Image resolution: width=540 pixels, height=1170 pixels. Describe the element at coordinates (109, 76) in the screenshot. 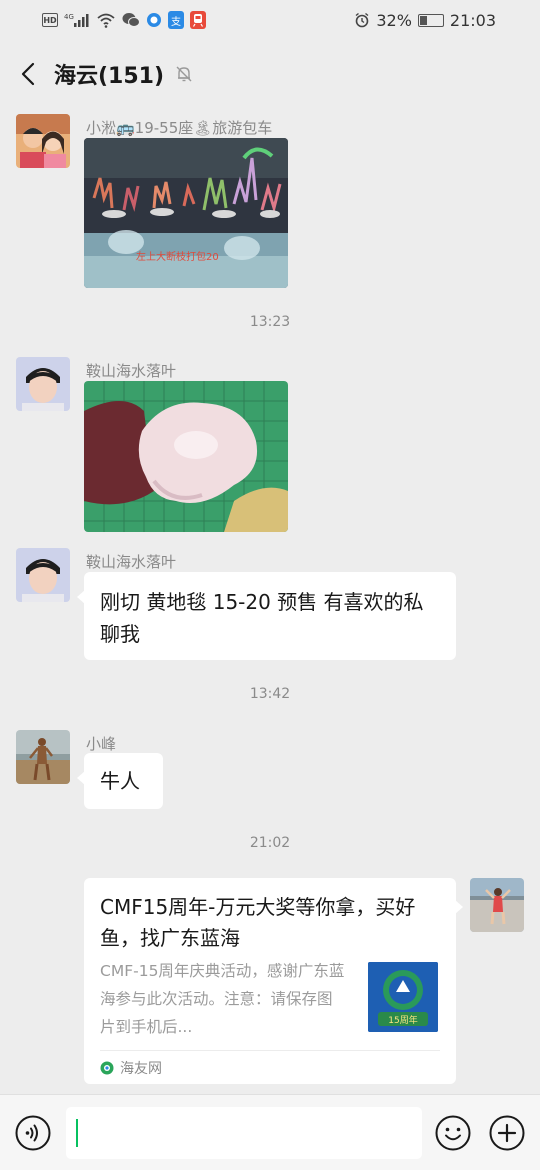

I see `page-title: 海云(151)` at that location.